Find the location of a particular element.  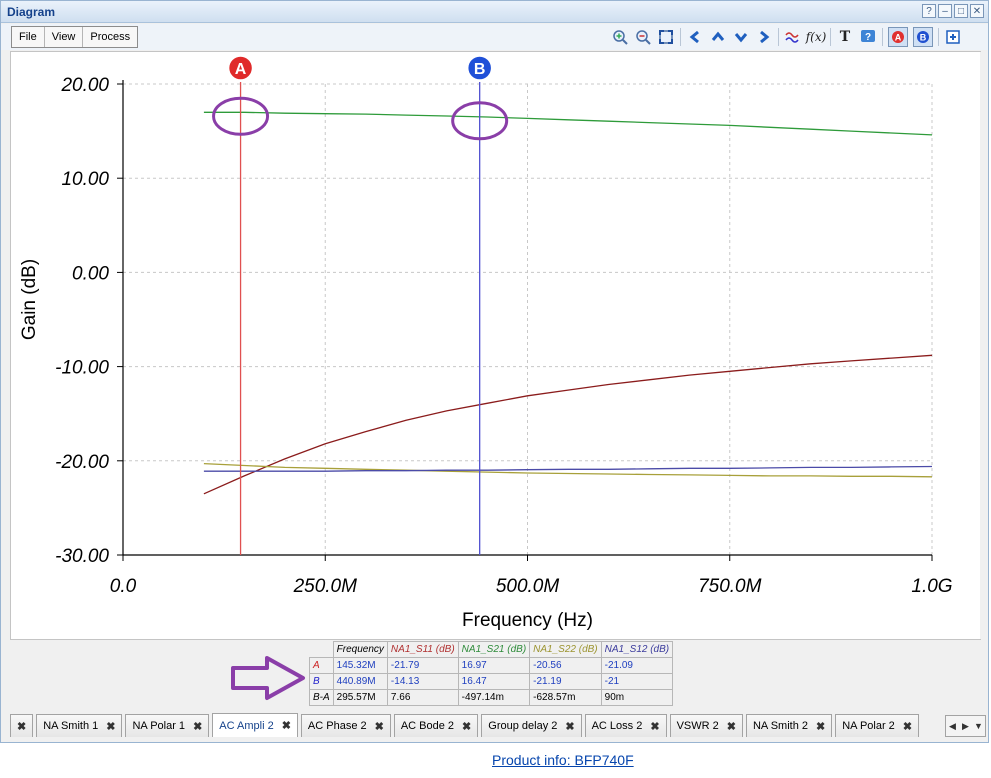

tab-close-only: ✖ is located at coordinates (22, 725).